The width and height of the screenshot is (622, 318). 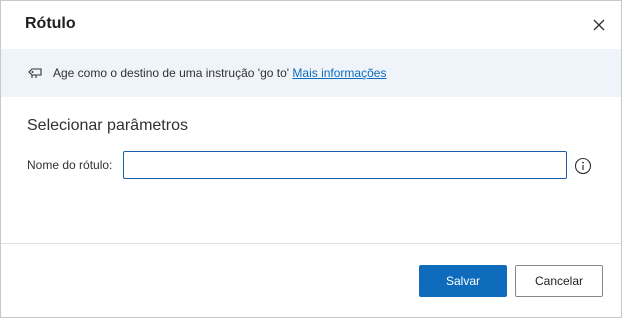 I want to click on label-name-label: Nome do rótulo:, so click(x=70, y=165).